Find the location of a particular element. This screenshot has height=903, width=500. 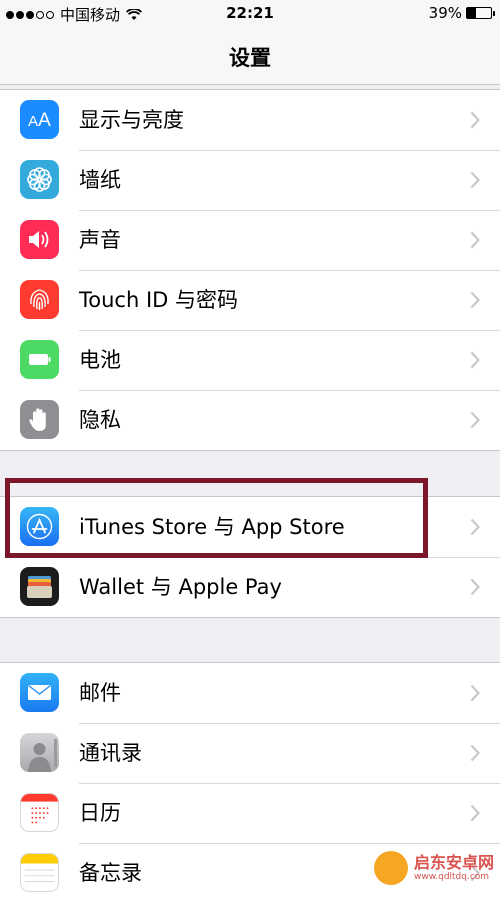

settings-row-privacy: 隐私 is located at coordinates (250, 420).